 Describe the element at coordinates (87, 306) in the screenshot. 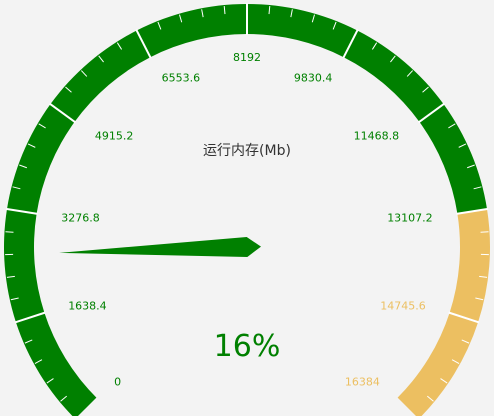

I see `gauge-tick-label: 1638.4` at that location.